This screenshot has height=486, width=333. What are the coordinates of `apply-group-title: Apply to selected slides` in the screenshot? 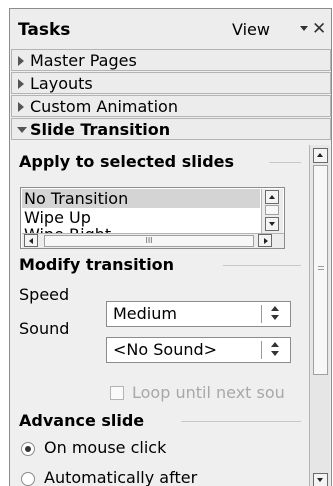 It's located at (127, 161).